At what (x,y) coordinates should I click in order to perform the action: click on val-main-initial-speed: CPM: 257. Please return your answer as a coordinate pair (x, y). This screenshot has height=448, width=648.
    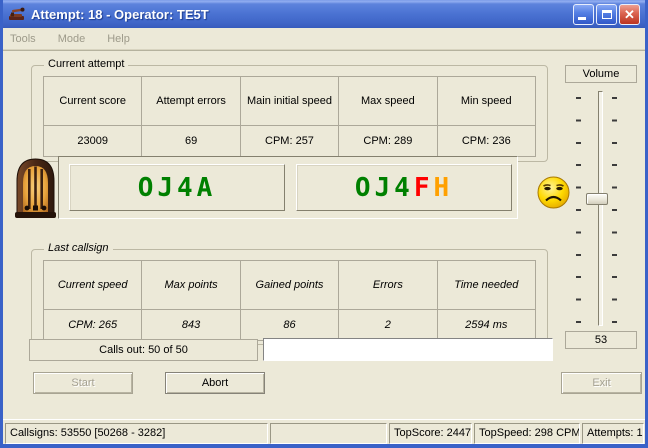
    Looking at the image, I should click on (289, 141).